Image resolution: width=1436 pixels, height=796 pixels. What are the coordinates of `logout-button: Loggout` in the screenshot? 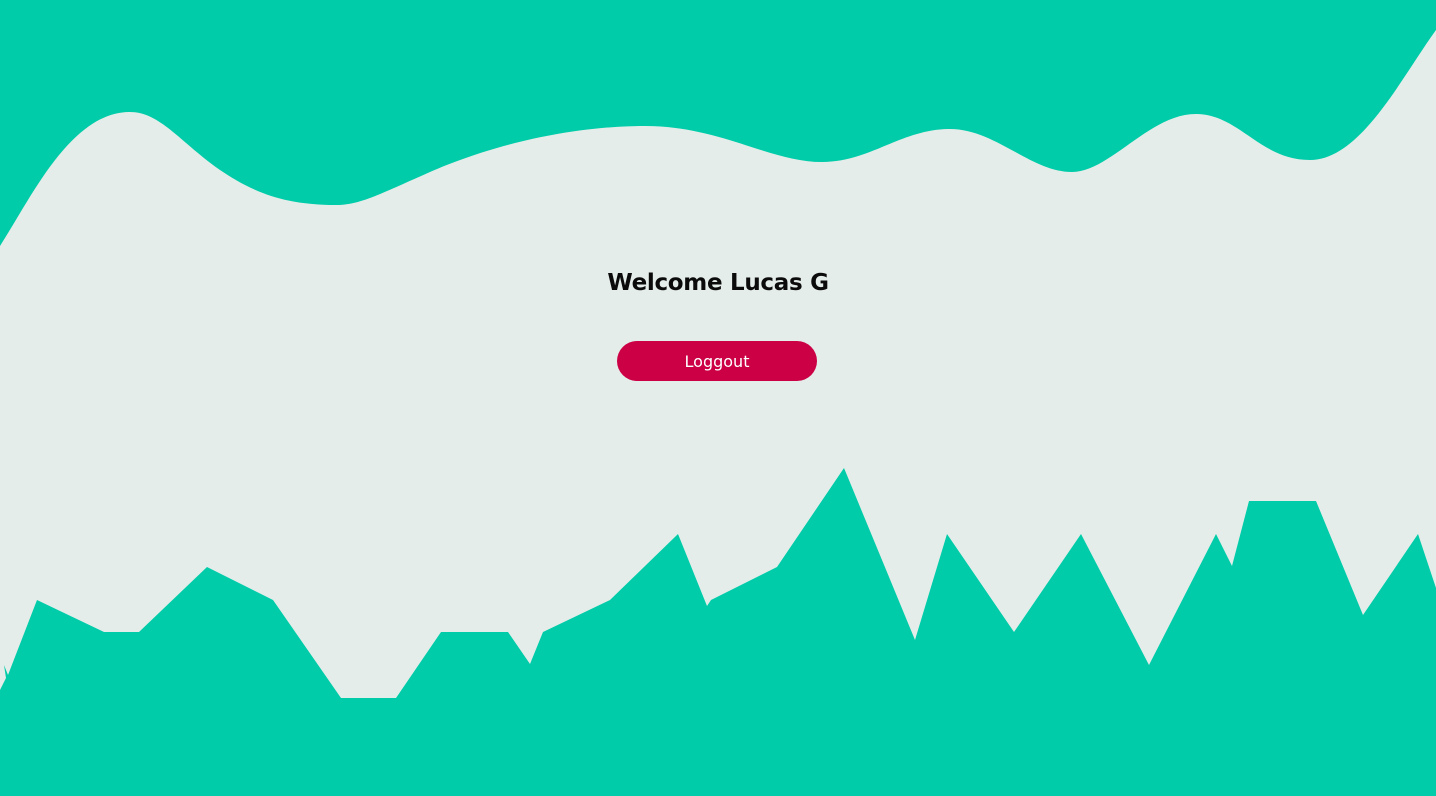 It's located at (717, 361).